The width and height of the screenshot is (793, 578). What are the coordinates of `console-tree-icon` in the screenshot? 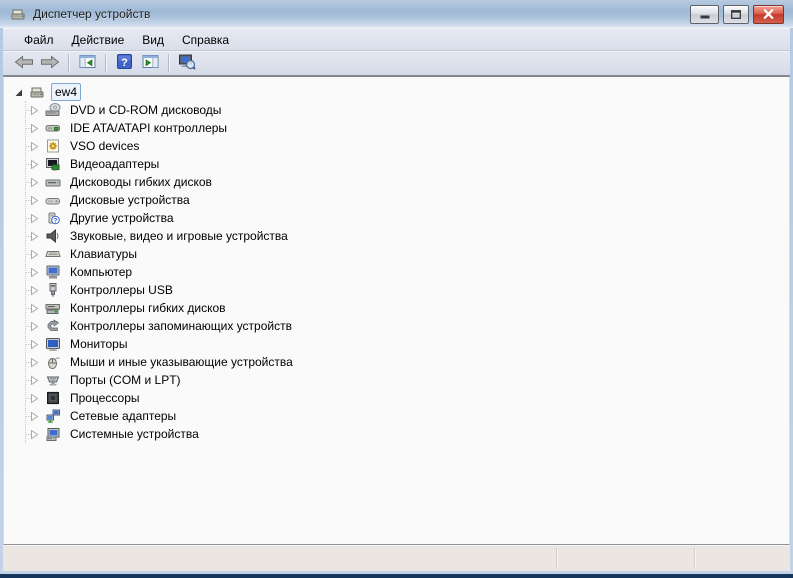 It's located at (87, 63).